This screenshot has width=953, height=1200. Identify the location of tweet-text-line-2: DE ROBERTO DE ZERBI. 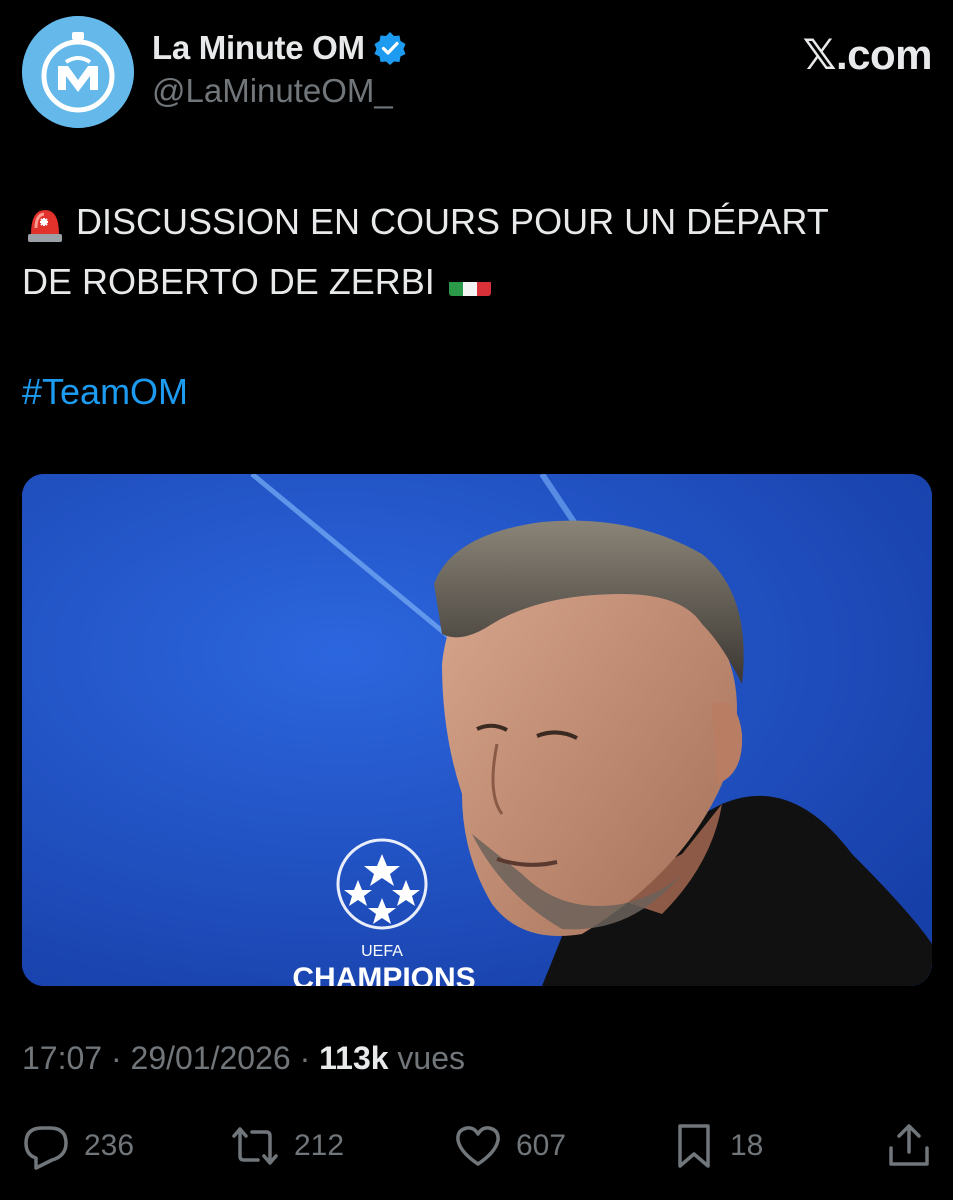
(228, 281).